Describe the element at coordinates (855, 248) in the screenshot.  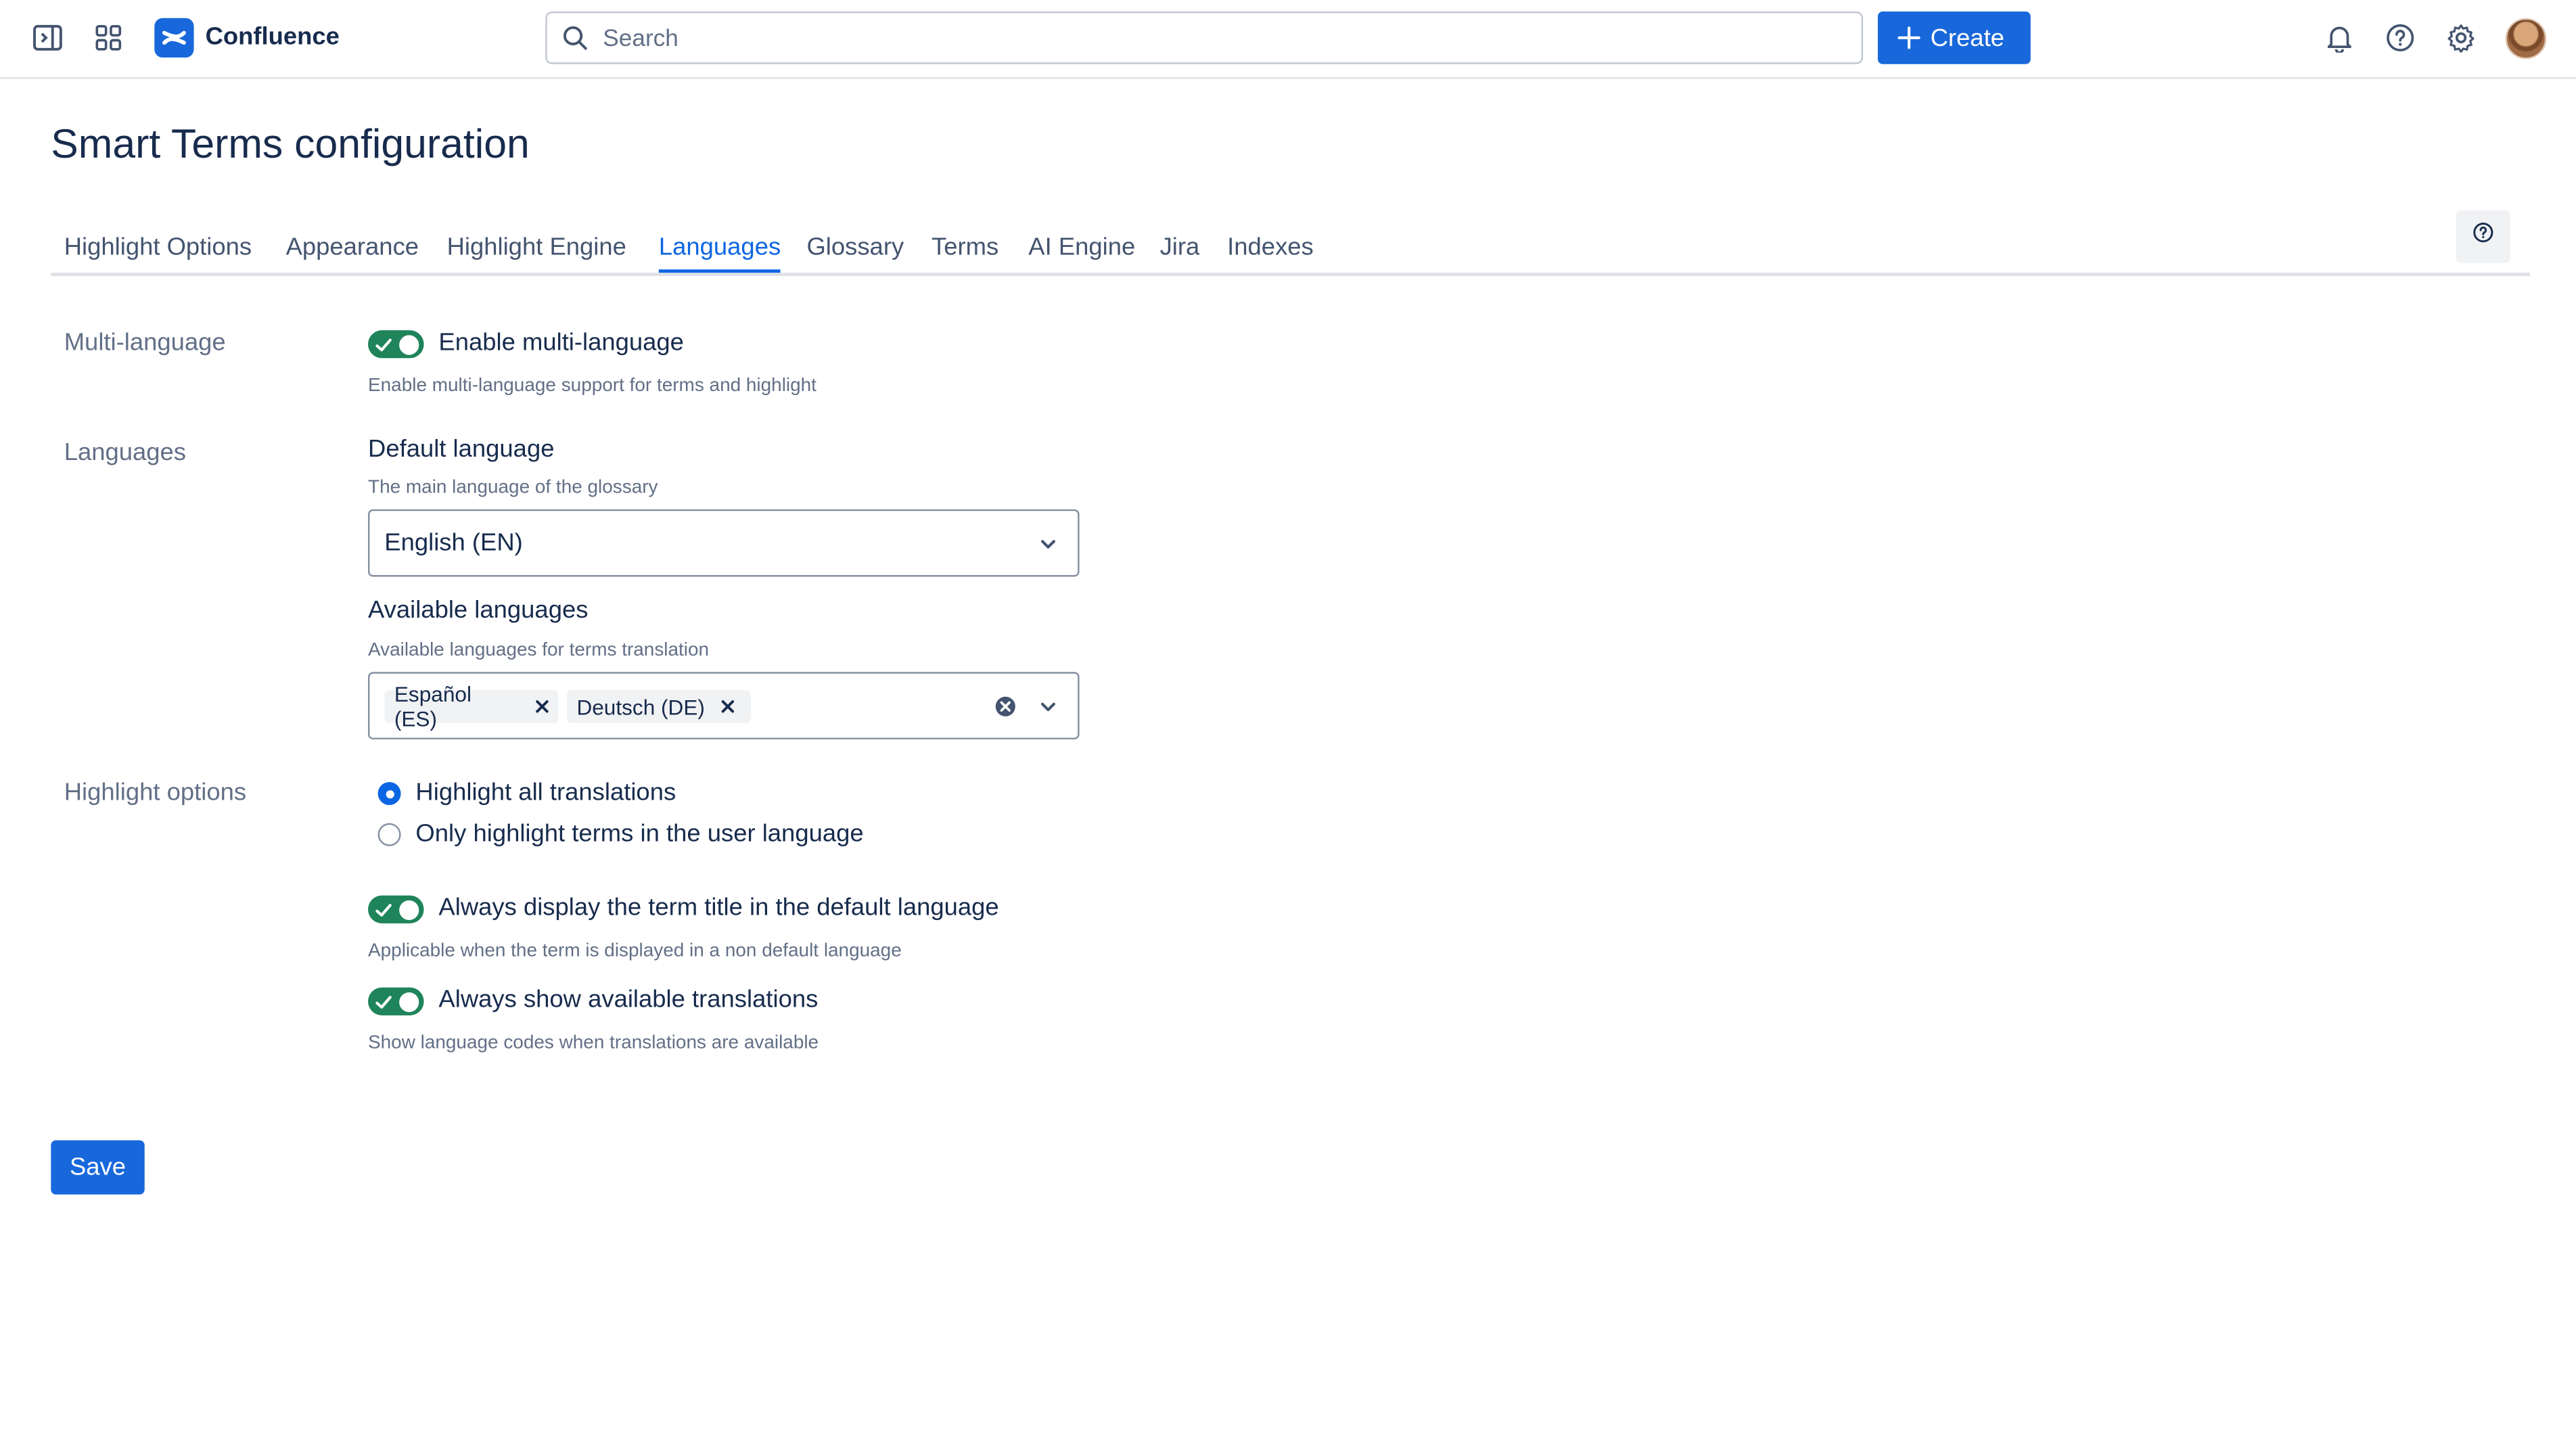
I see `tab-glossary: Glossary` at that location.